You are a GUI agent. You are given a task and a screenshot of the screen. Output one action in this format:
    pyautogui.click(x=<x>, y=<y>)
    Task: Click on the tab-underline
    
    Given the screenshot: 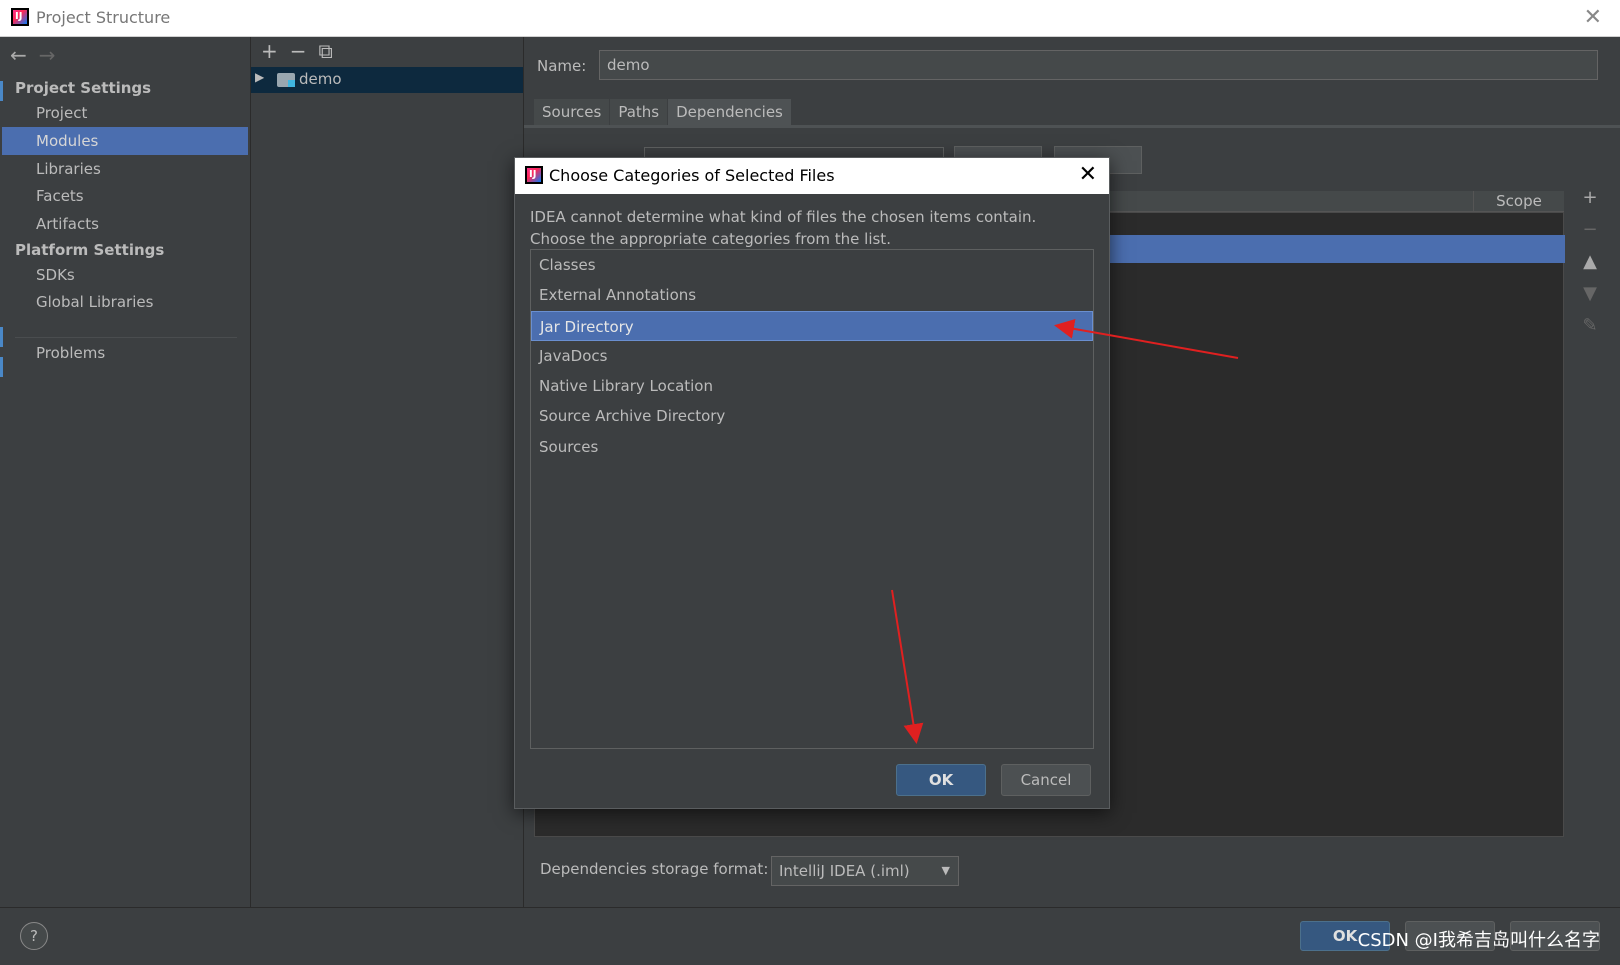 What is the action you would take?
    pyautogui.click(x=1072, y=126)
    